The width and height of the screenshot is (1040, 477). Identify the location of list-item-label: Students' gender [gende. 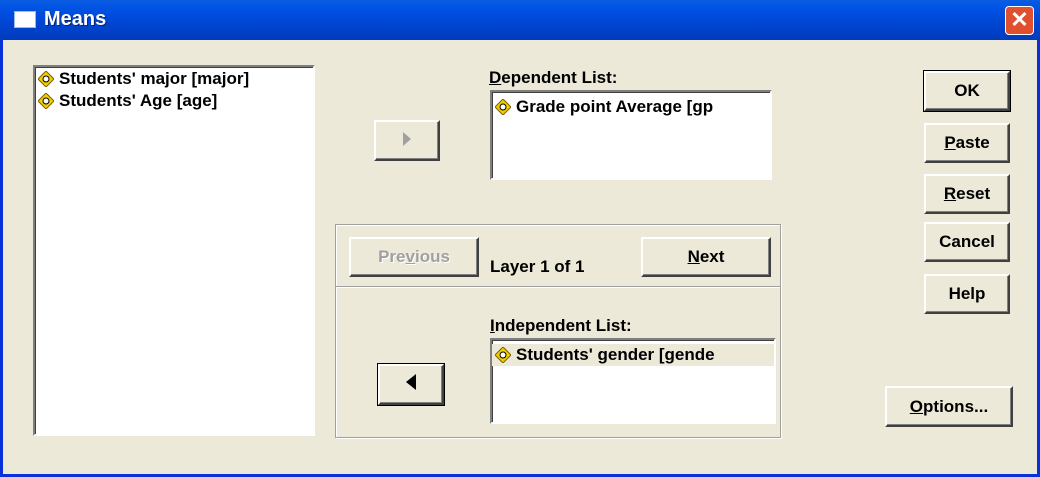
(615, 354).